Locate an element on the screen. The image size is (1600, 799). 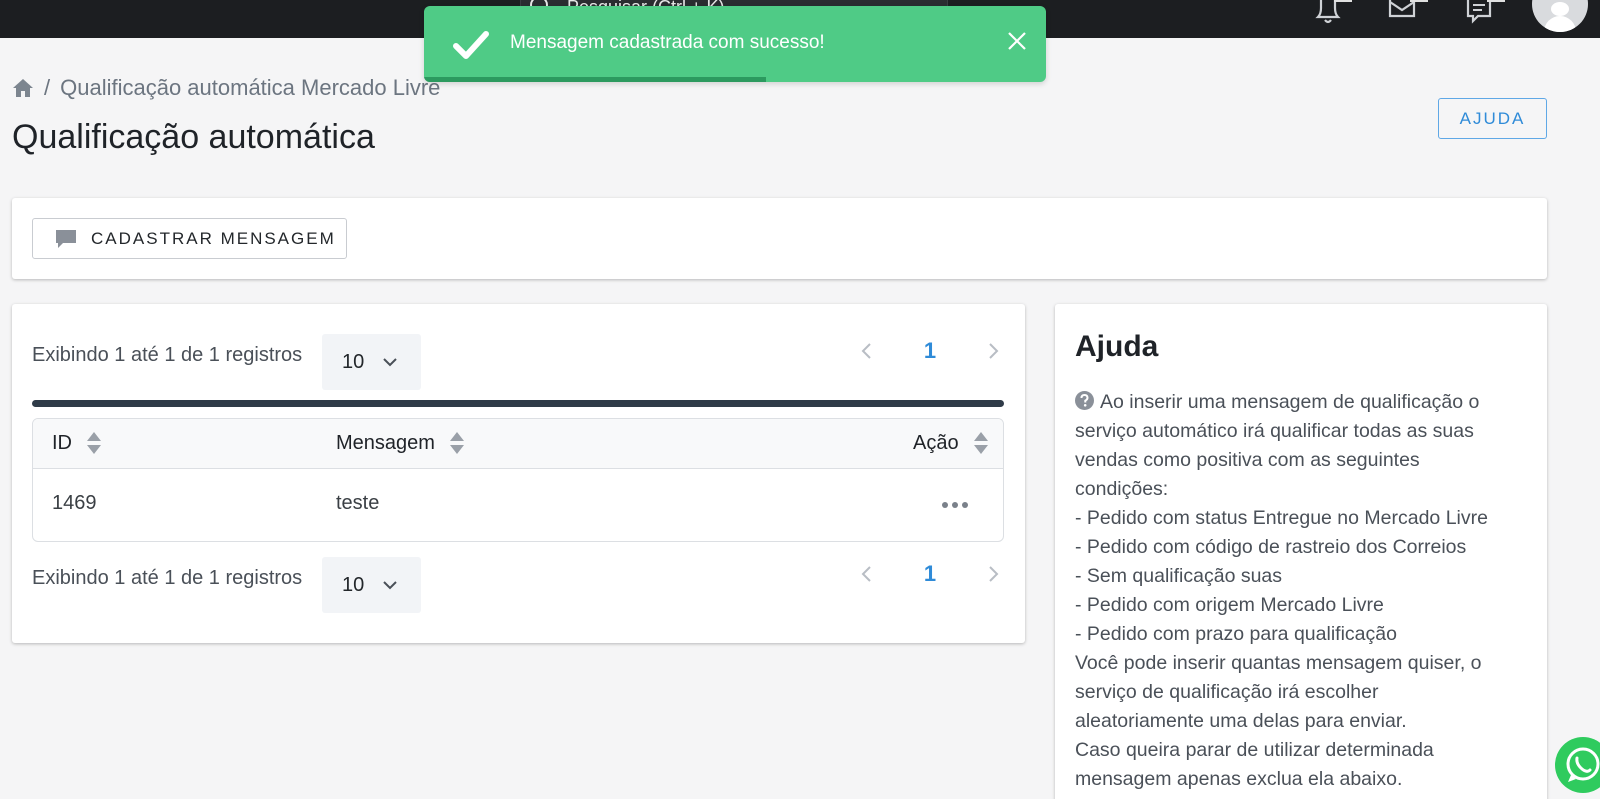
success-toast: Mensagem cadastrada com sucesso! is located at coordinates (735, 44).